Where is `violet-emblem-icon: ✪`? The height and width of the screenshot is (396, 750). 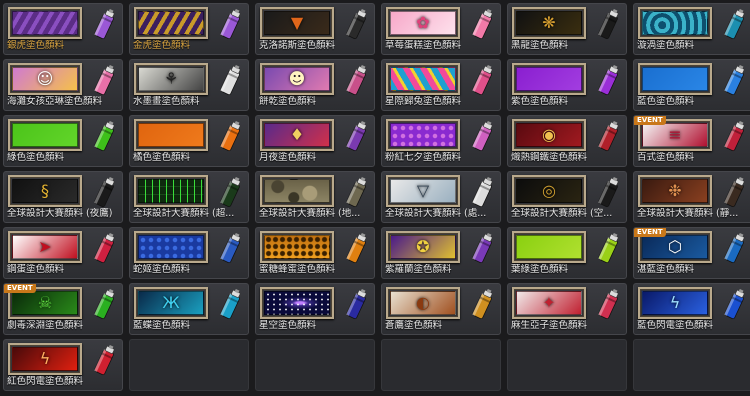 violet-emblem-icon: ✪ is located at coordinates (423, 246).